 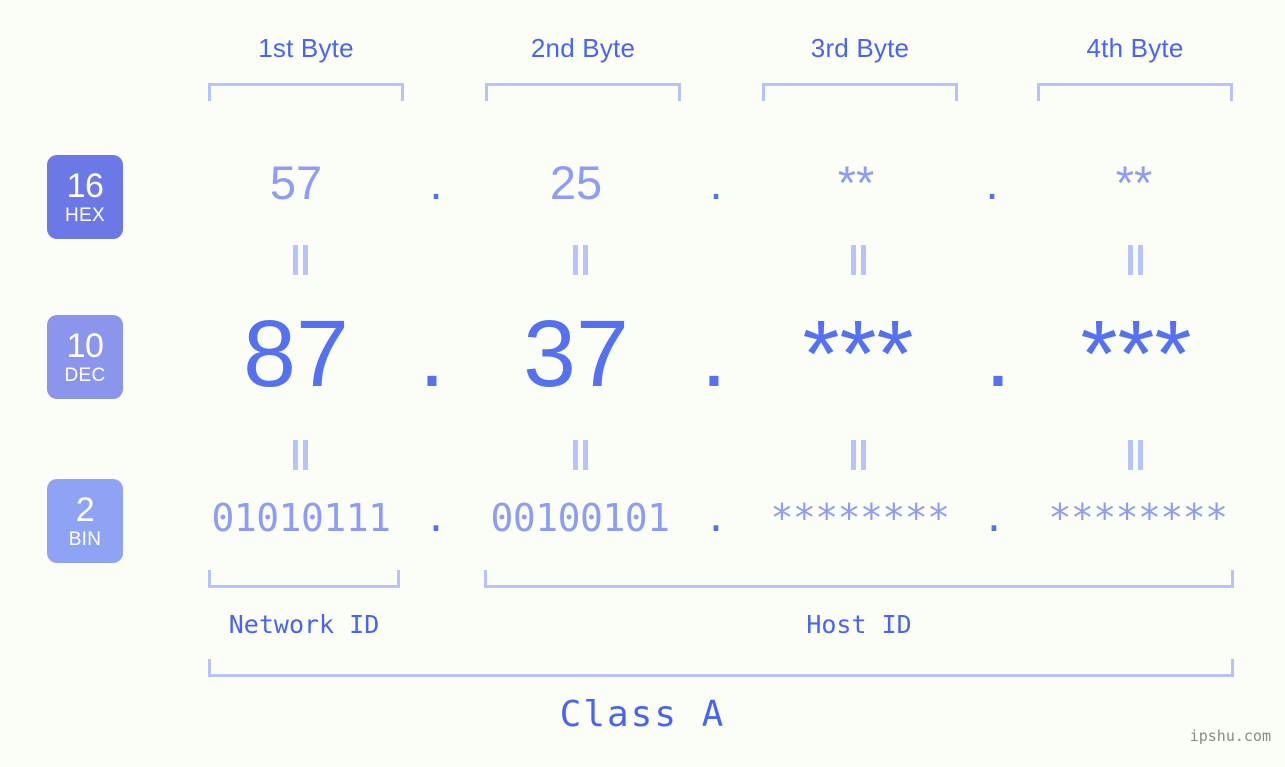 What do you see at coordinates (85, 375) in the screenshot?
I see `radix-badge-dec-label: DEC` at bounding box center [85, 375].